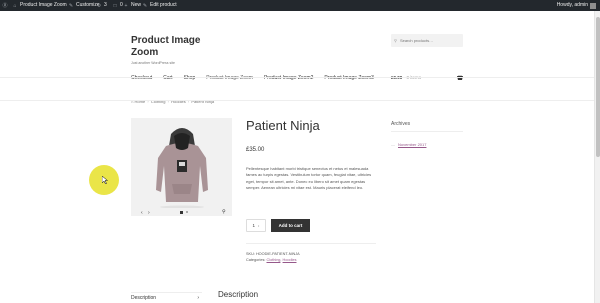  Describe the element at coordinates (144, 298) in the screenshot. I see `tab-description-label: Description` at that location.